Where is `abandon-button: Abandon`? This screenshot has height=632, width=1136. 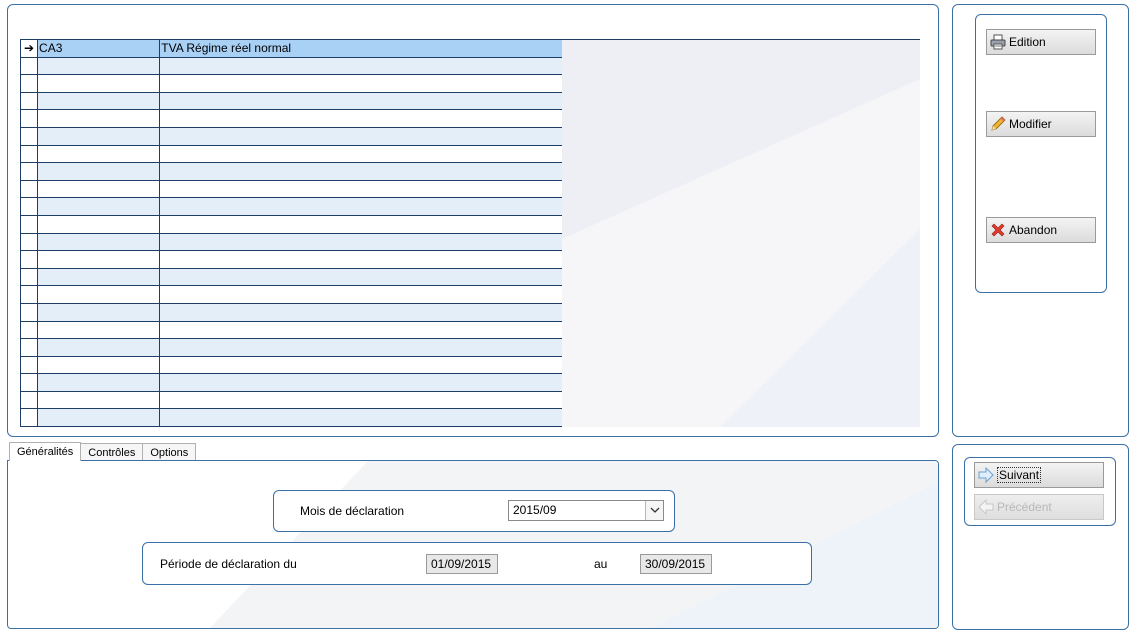 abandon-button: Abandon is located at coordinates (1041, 230).